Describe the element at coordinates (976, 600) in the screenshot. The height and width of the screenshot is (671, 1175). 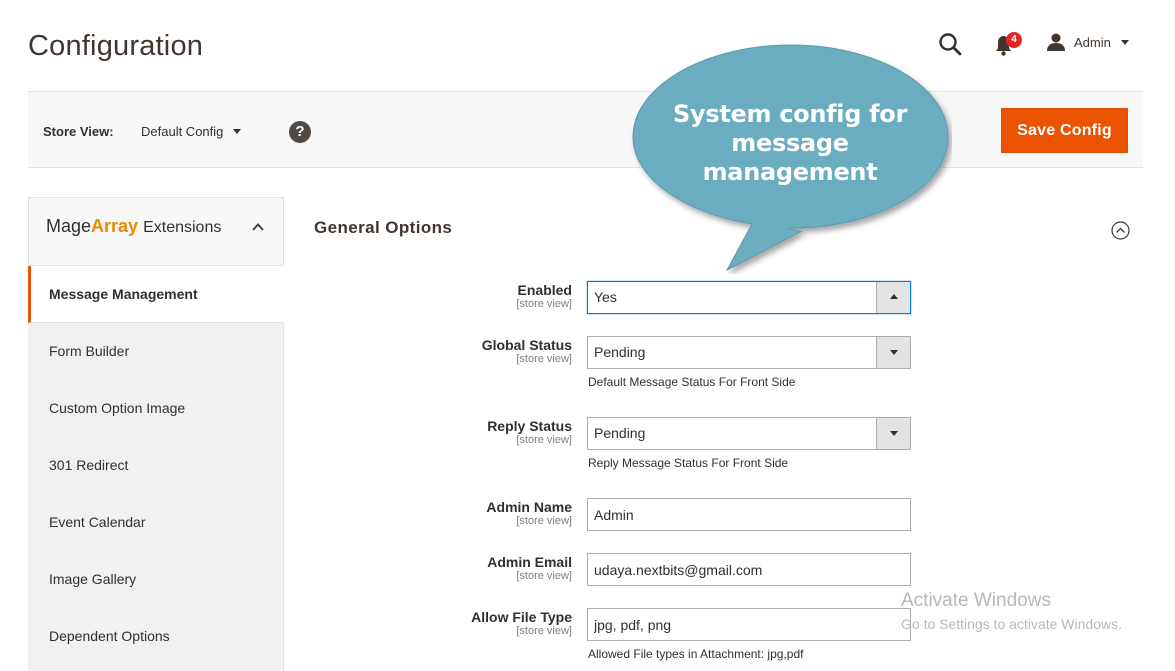
I see `activate-windows-title: Activate Windows` at that location.